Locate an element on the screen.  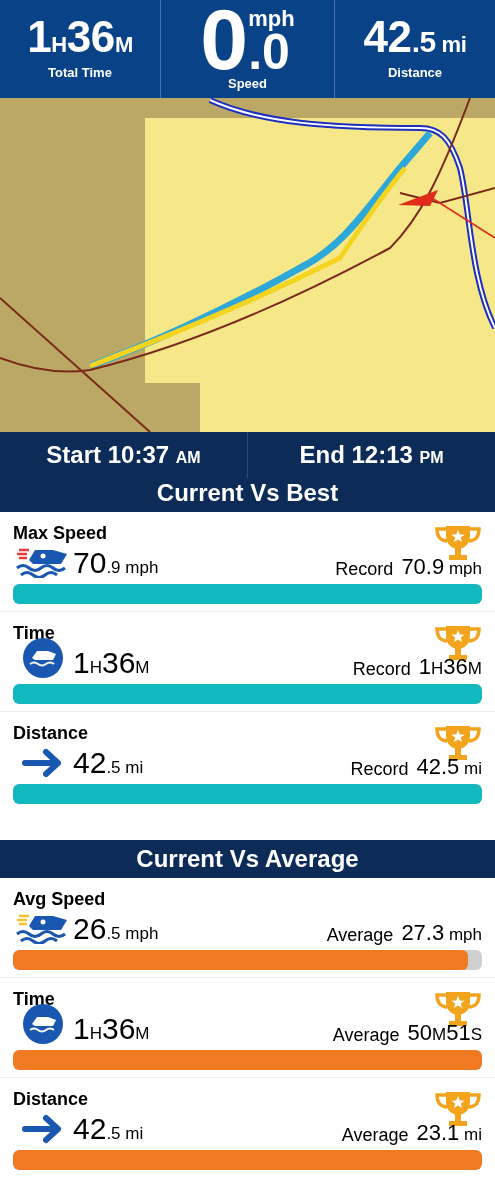
compare-value: 1H36M is located at coordinates (450, 667).